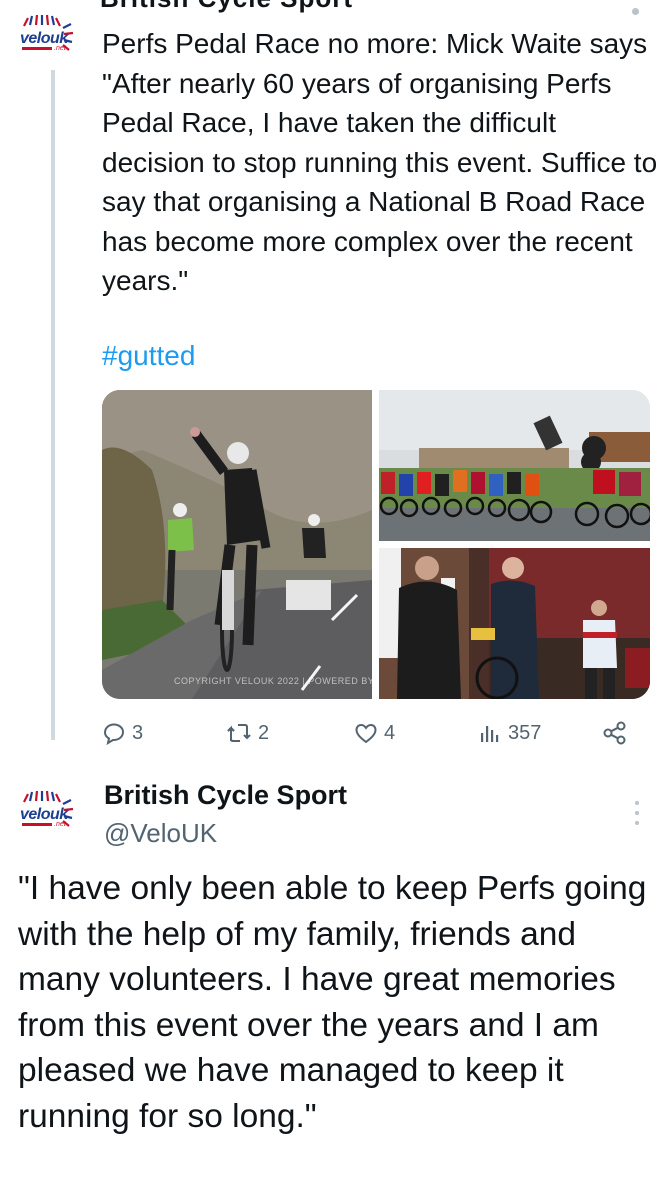  I want to click on previous-author-name-clipped: British Cycle Sport, so click(310, 7).